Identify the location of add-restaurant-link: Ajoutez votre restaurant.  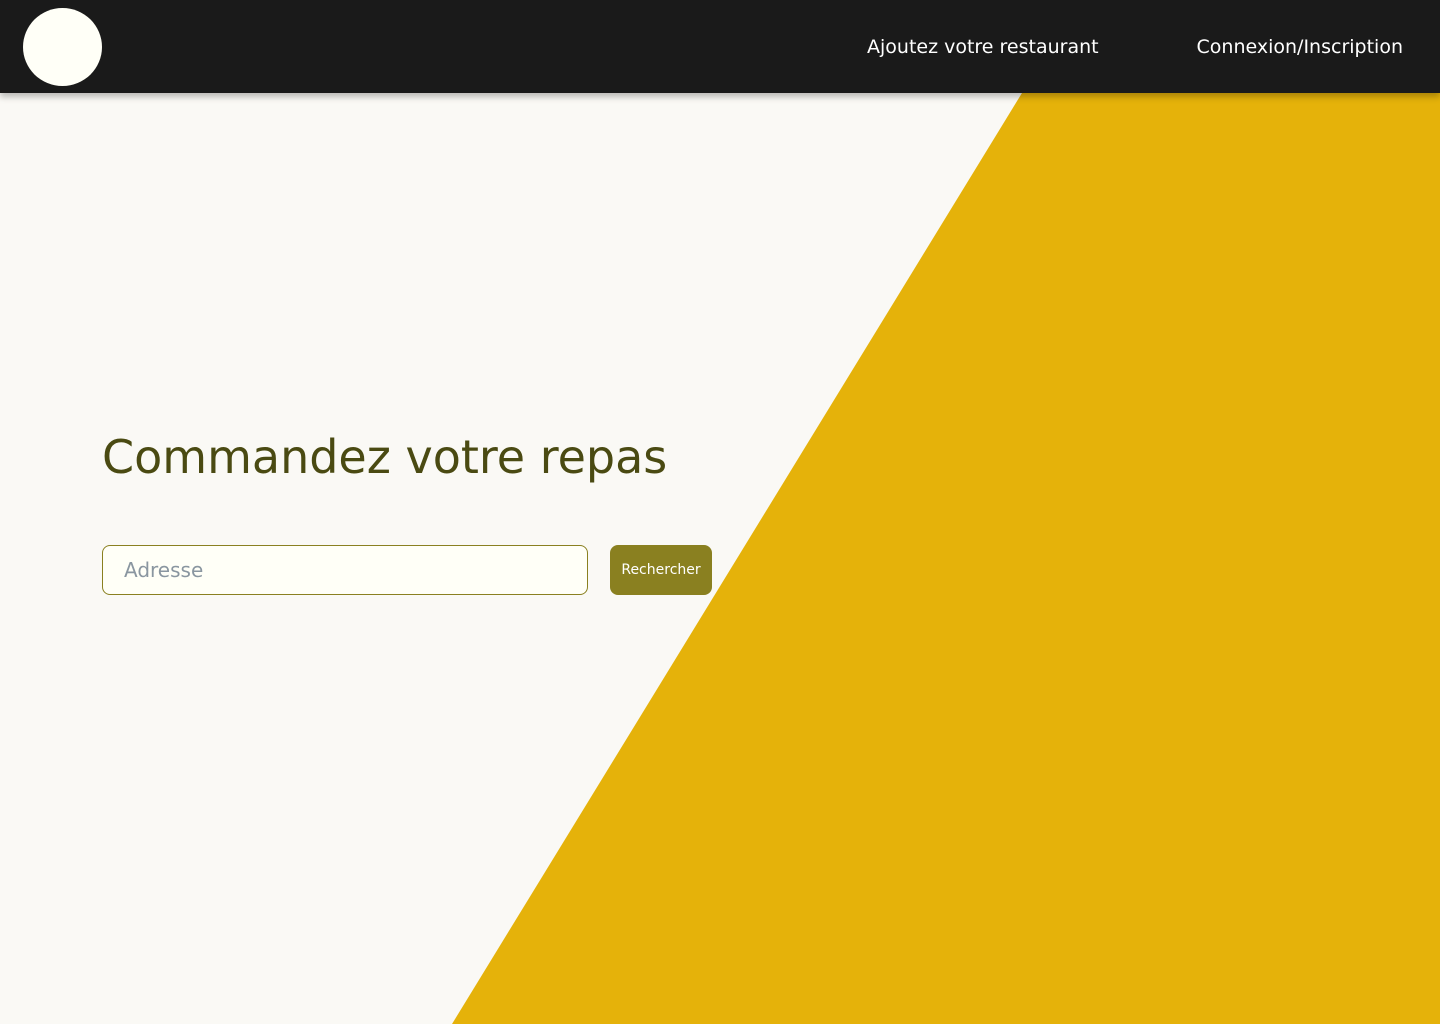
(983, 47).